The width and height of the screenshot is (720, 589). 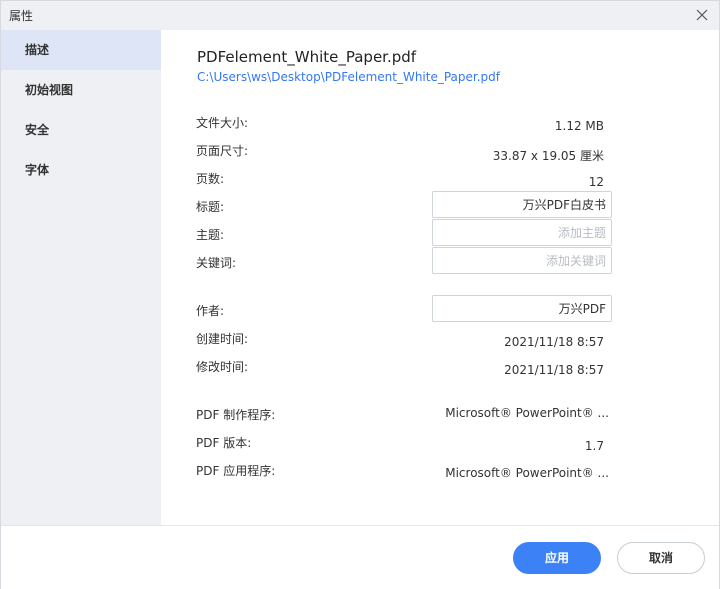 What do you see at coordinates (210, 207) in the screenshot?
I see `title-label: 标题:` at bounding box center [210, 207].